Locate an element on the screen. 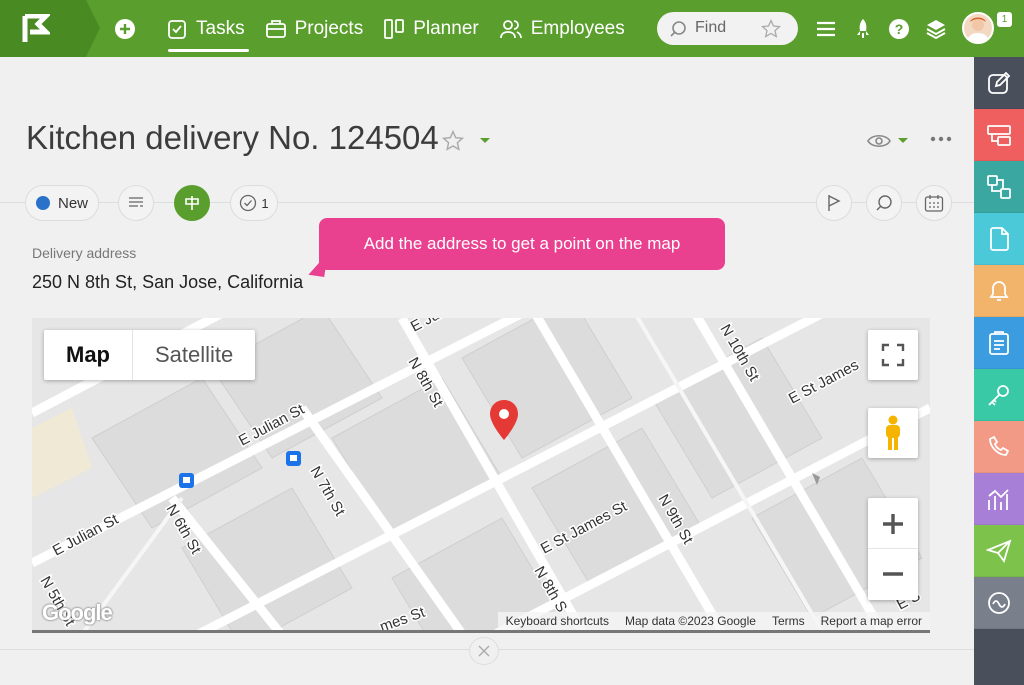  users-icon is located at coordinates (510, 28).